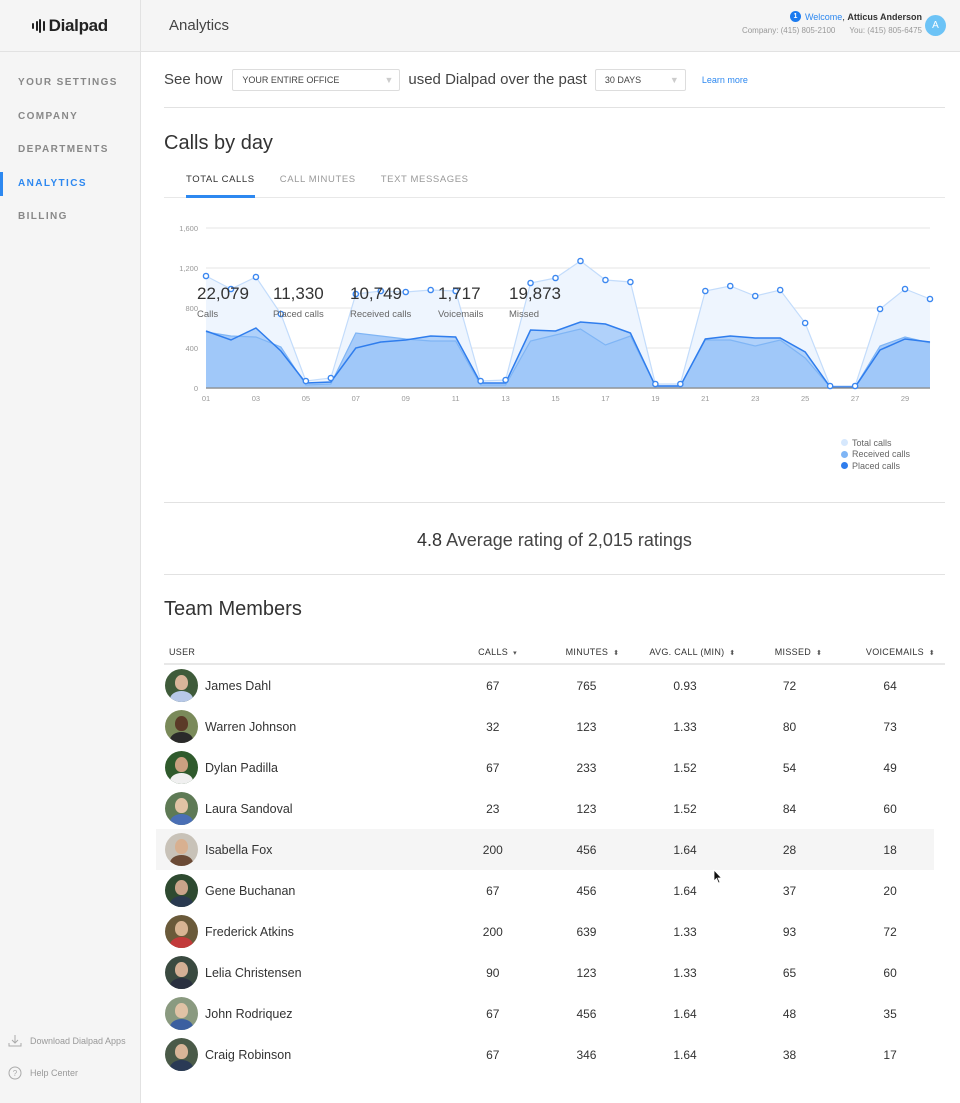 The height and width of the screenshot is (1103, 960). Describe the element at coordinates (307, 972) in the screenshot. I see `user-cell: Lelia Christensen` at that location.